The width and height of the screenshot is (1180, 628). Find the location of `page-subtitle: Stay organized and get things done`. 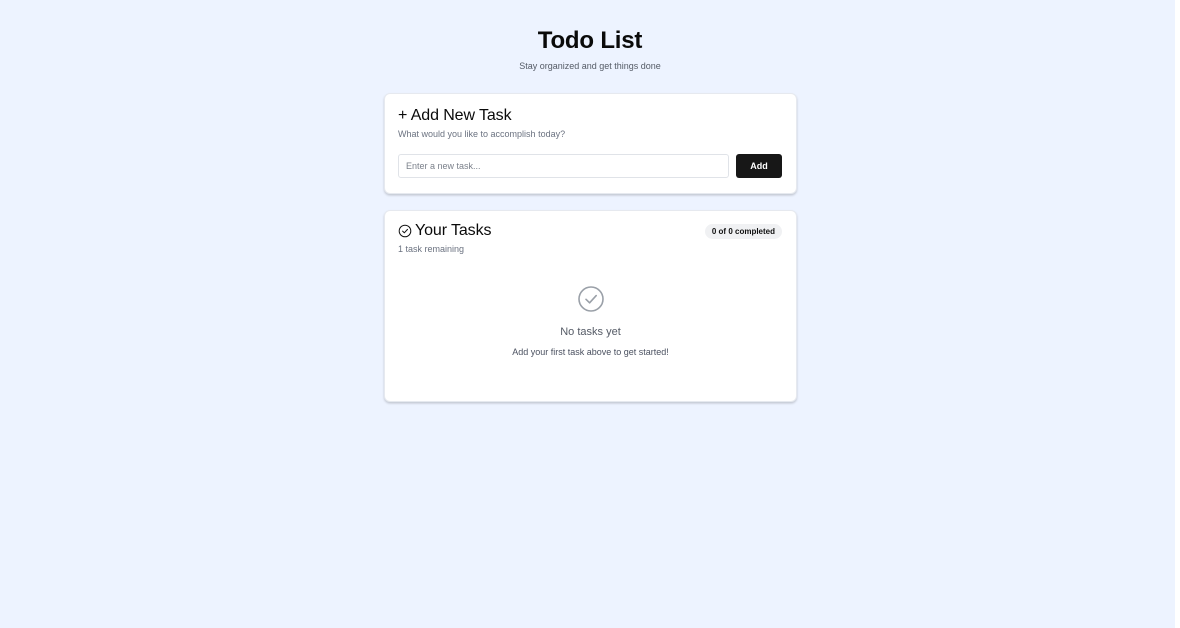

page-subtitle: Stay organized and get things done is located at coordinates (590, 66).